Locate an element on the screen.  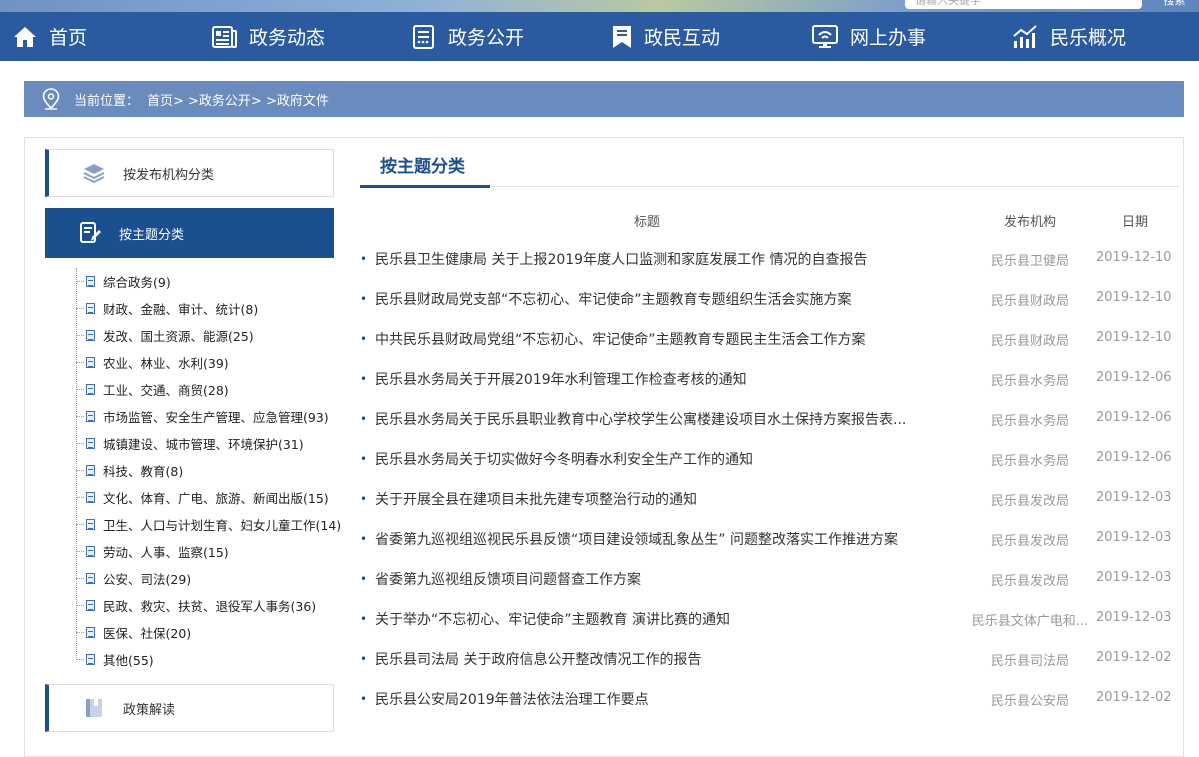
document-org: 民乐县财政局 is located at coordinates (1029, 301).